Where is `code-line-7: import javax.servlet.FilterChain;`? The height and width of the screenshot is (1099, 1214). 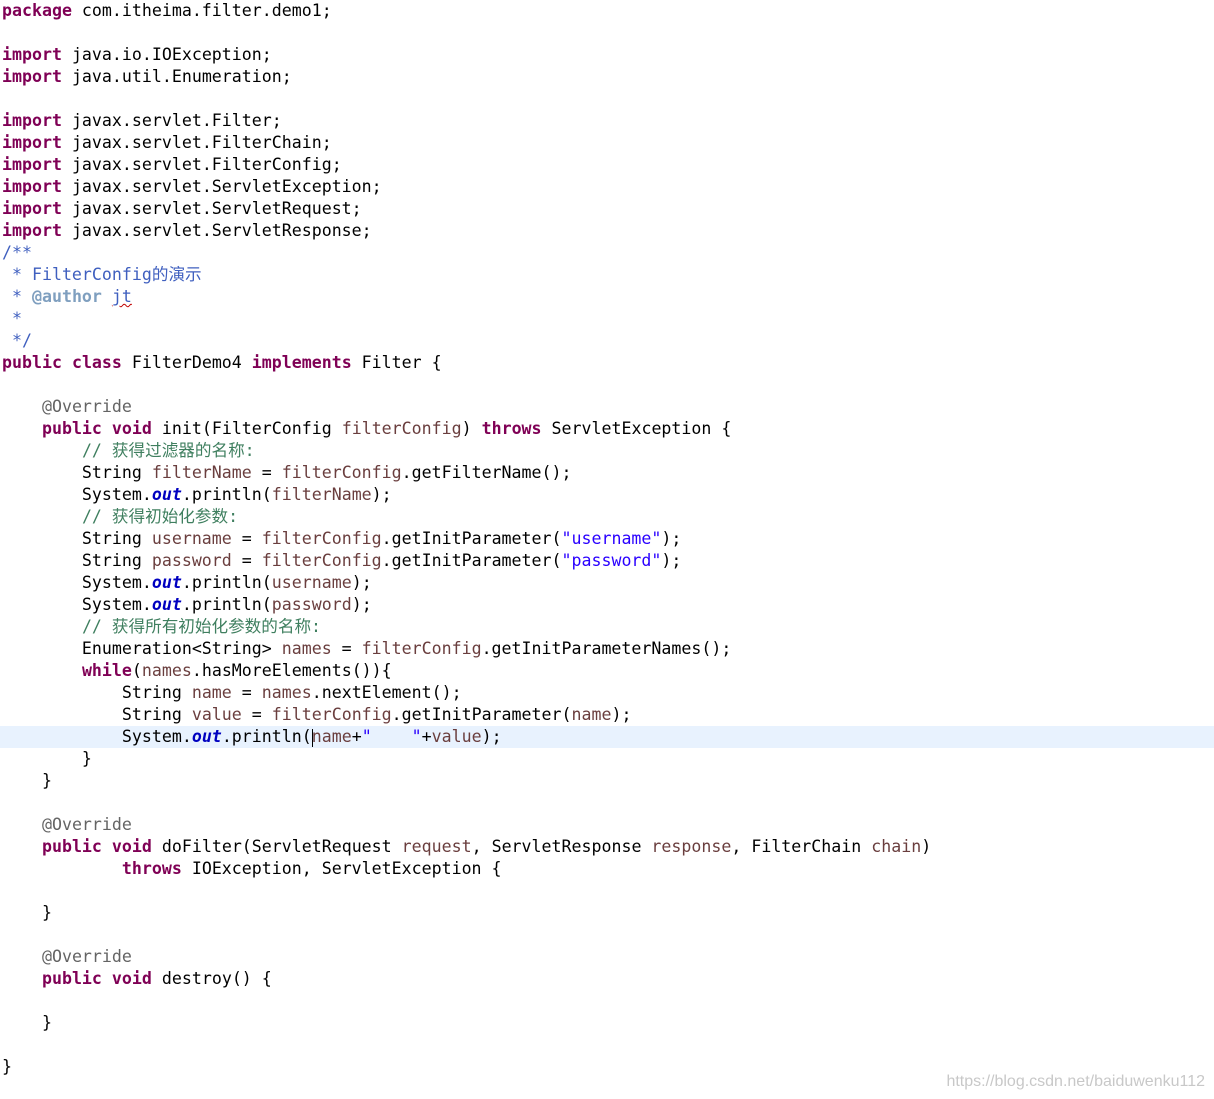 code-line-7: import javax.servlet.FilterChain; is located at coordinates (607, 143).